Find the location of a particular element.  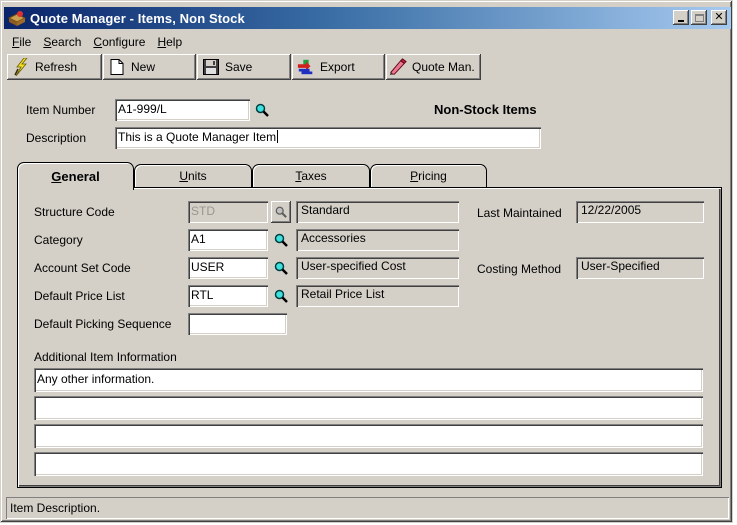

account-set-finder-button is located at coordinates (281, 268).